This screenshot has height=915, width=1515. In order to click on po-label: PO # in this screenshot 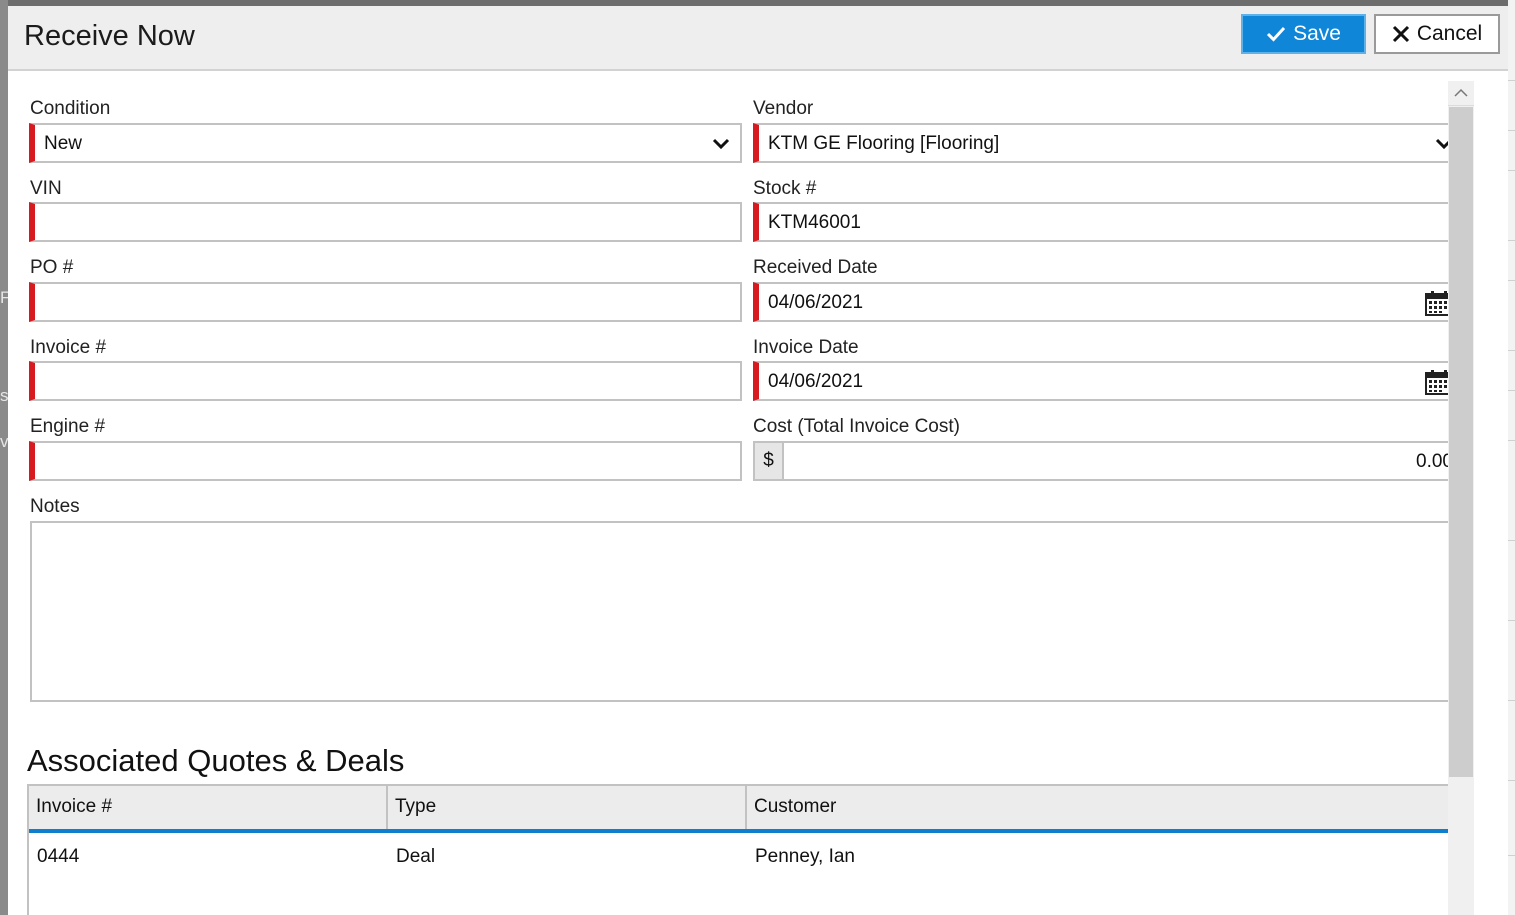, I will do `click(52, 267)`.